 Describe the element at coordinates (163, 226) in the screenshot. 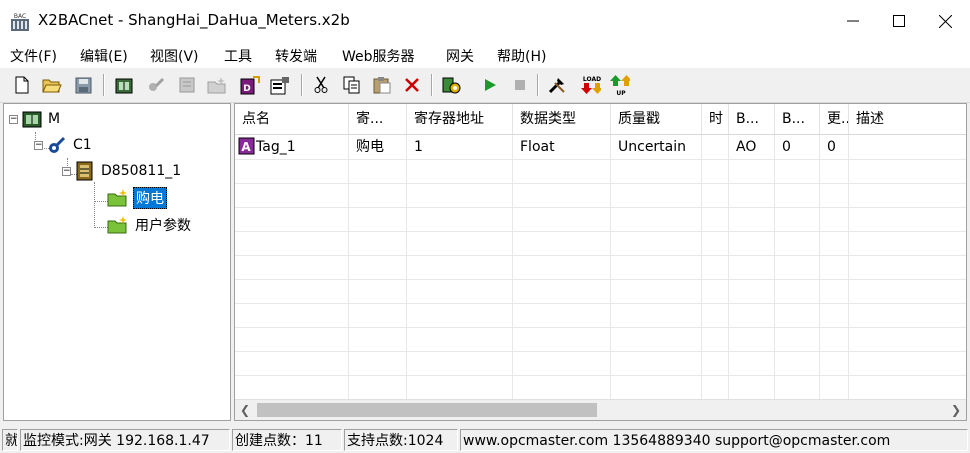

I see `tree-label-group-2: 用户参数` at that location.